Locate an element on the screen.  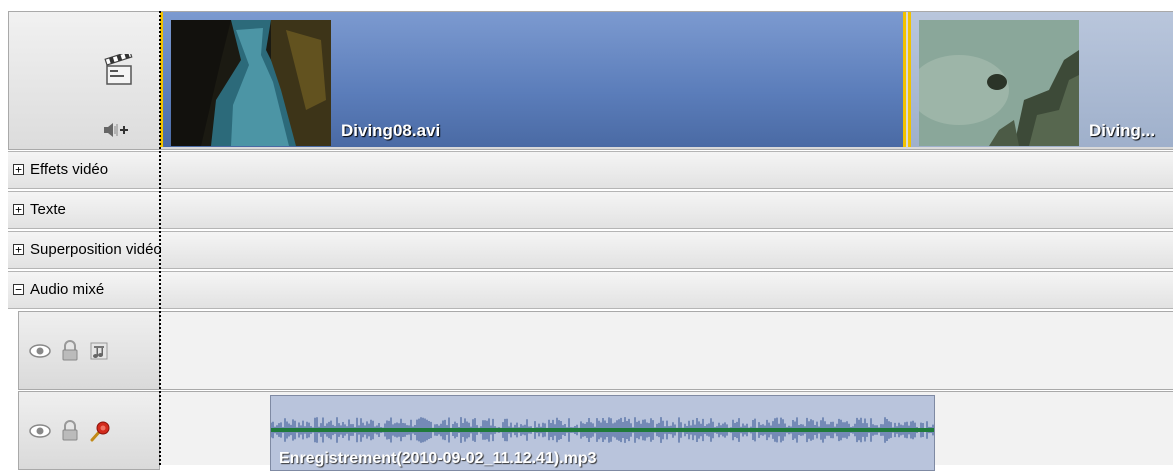
section-audio-mix: − Audio mixé is located at coordinates (590, 290).